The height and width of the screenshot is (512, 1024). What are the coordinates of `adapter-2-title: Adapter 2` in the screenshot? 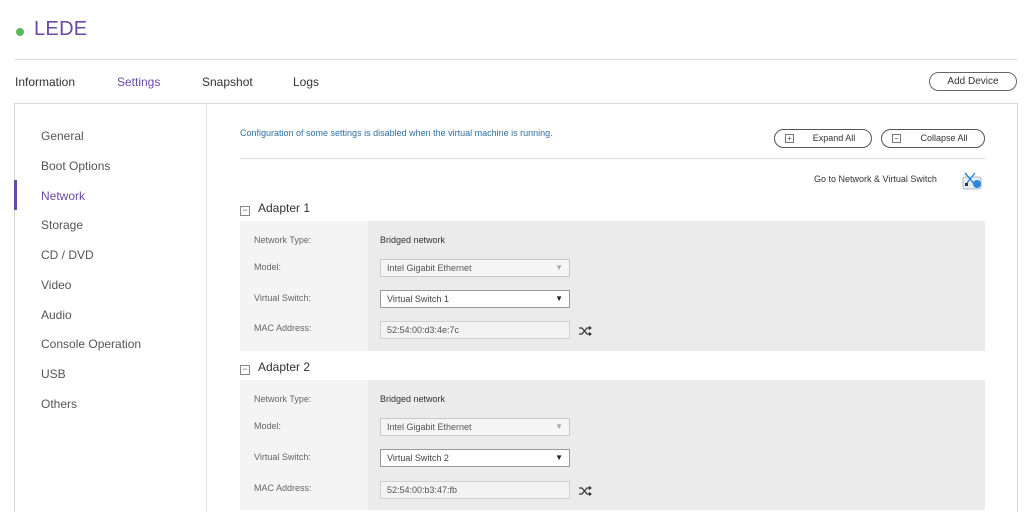 It's located at (284, 367).